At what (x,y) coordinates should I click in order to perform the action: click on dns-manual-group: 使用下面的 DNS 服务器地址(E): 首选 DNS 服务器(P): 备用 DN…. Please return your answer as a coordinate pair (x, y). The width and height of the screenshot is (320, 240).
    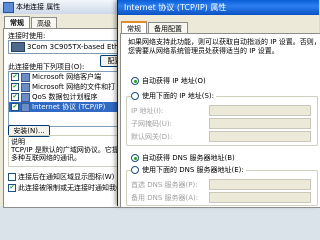
    Looking at the image, I should click on (222, 185).